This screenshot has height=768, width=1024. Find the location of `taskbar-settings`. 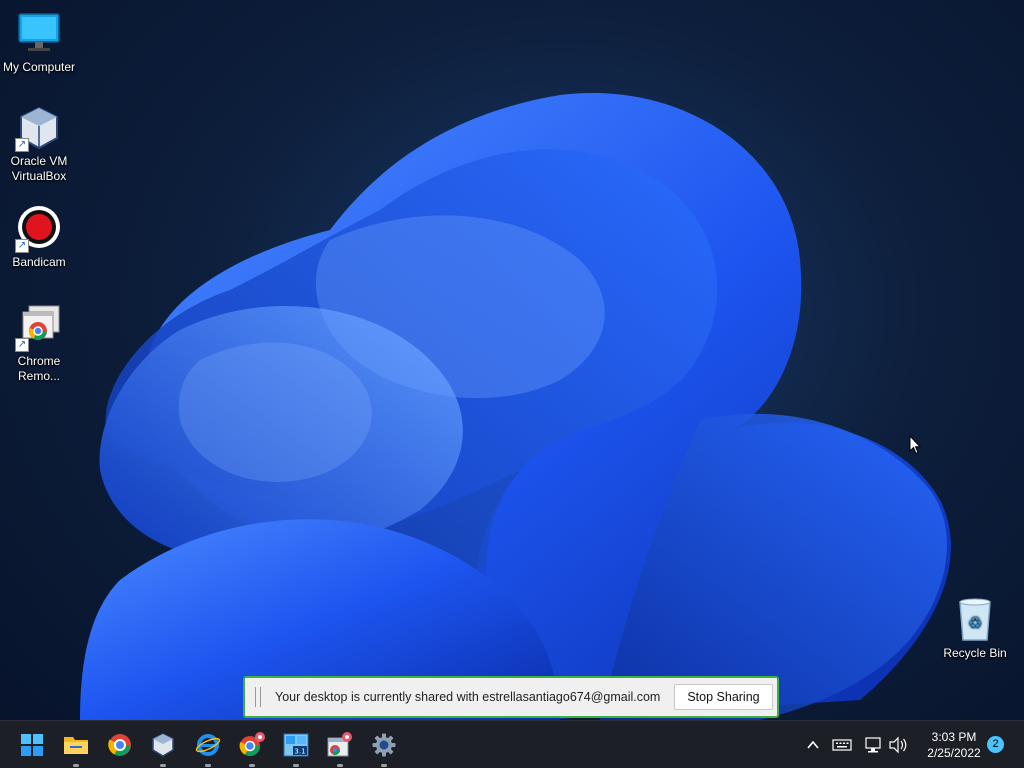

taskbar-settings is located at coordinates (384, 748).